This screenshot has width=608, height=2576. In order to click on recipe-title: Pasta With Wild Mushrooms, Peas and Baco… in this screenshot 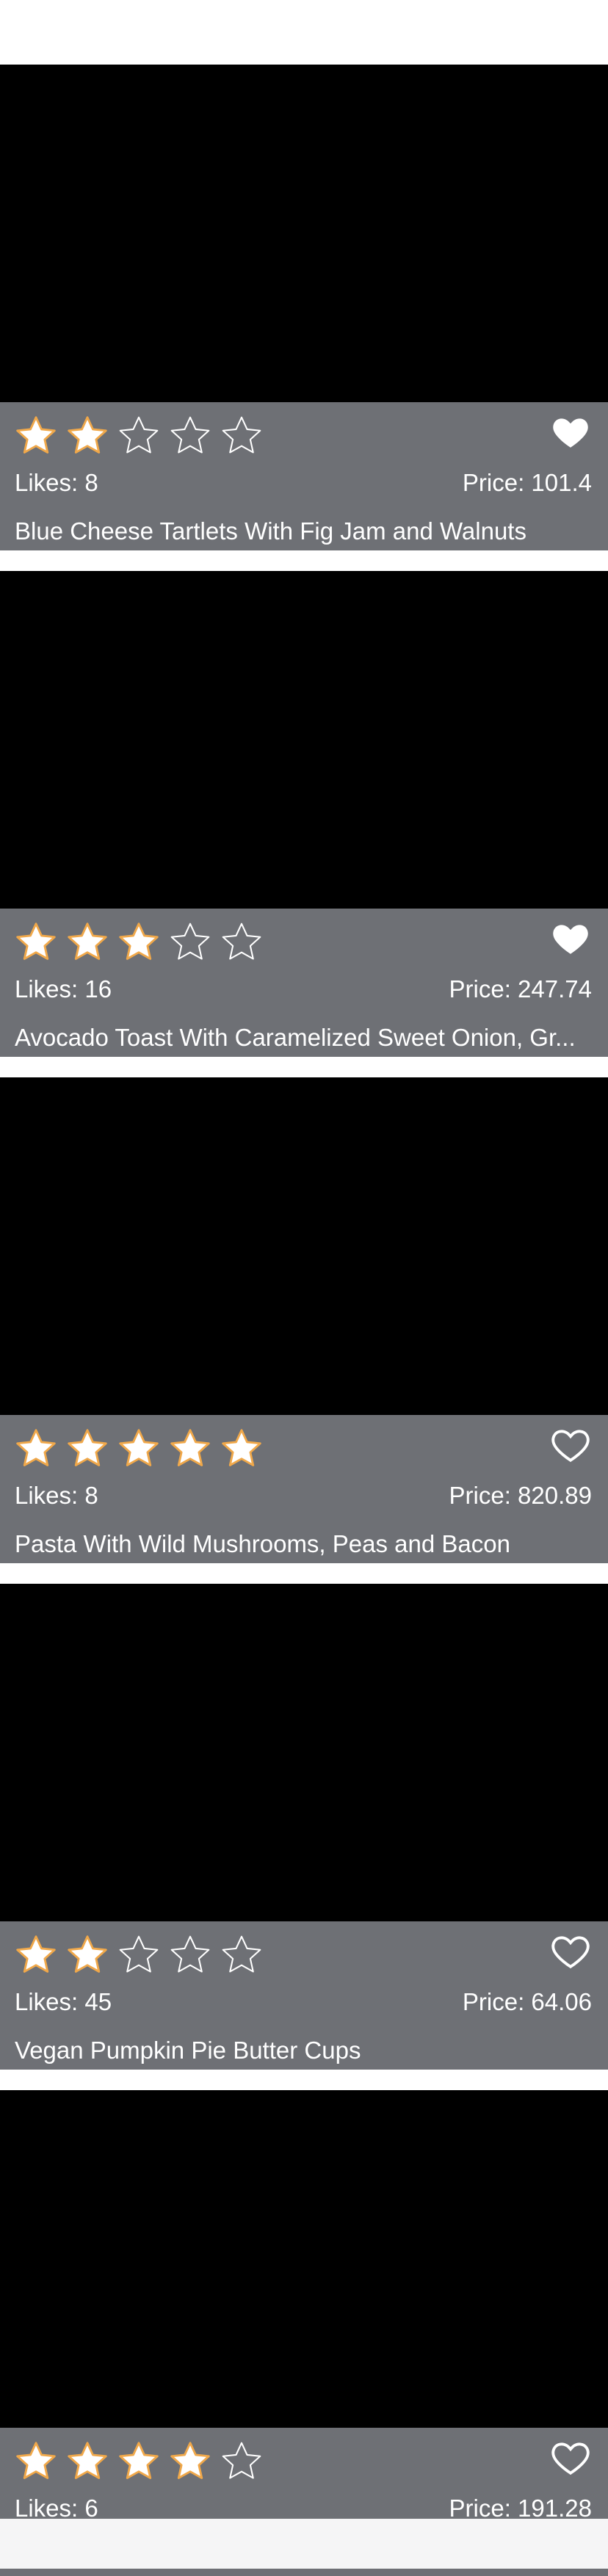, I will do `click(304, 1544)`.